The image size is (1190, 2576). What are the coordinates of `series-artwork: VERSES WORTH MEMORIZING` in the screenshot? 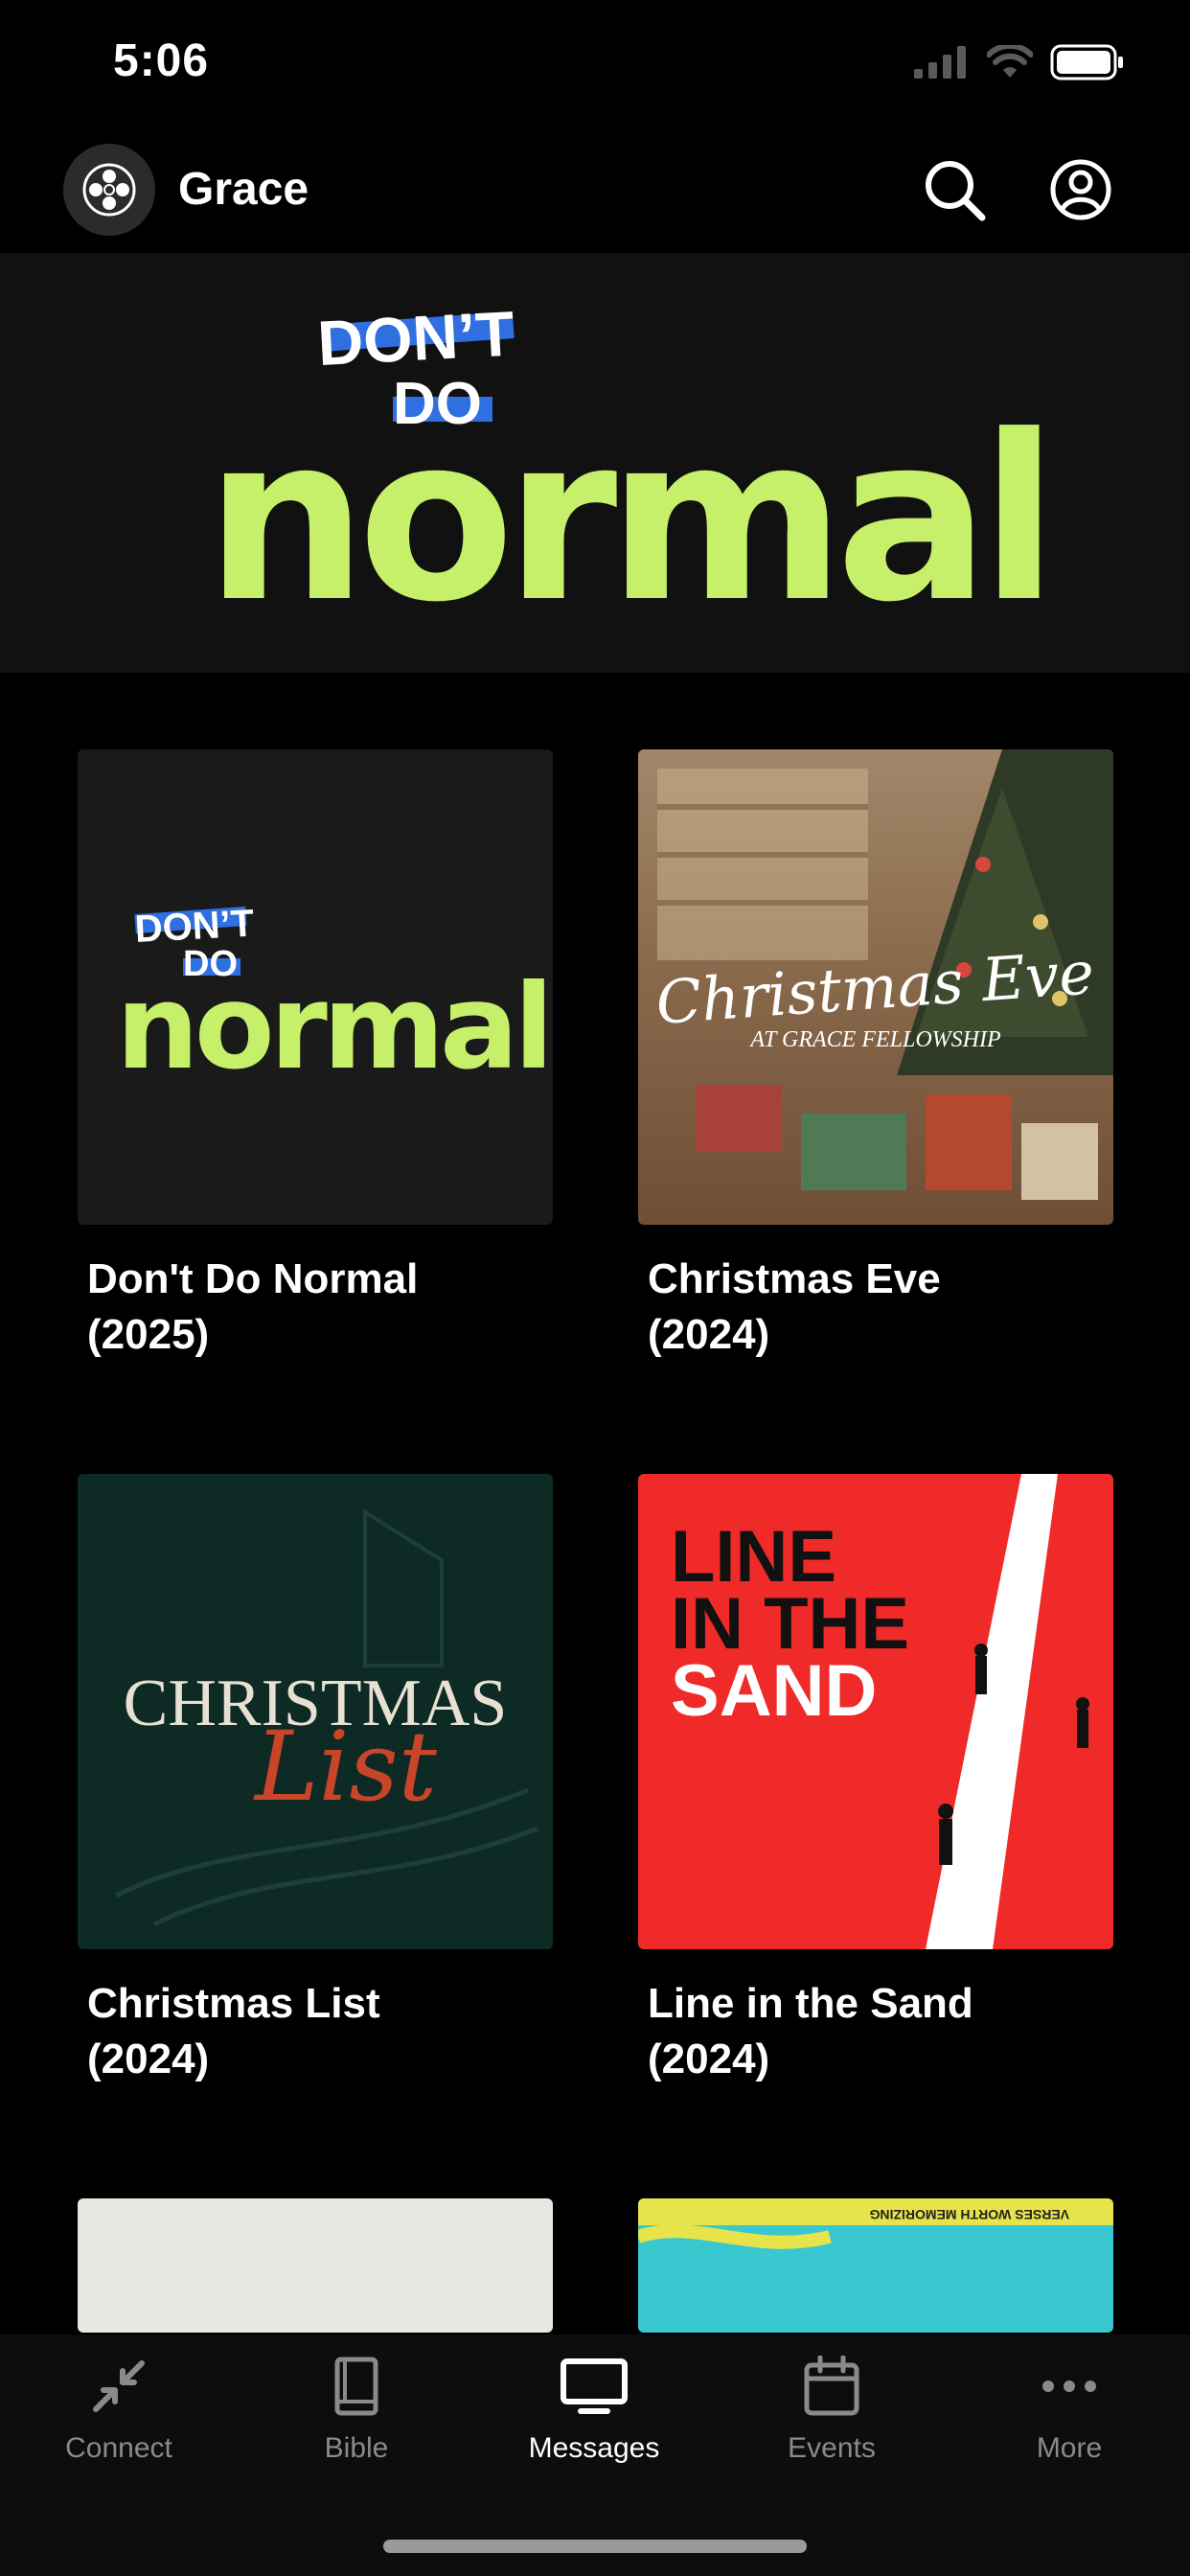 It's located at (875, 2265).